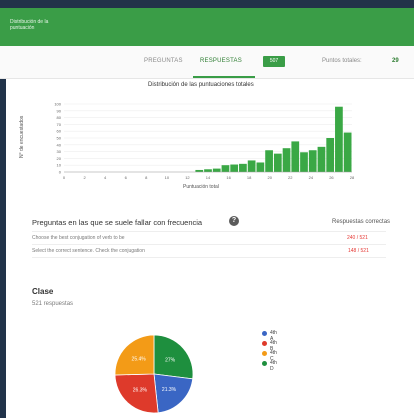  Describe the element at coordinates (352, 177) in the screenshot. I see `x-tick-label: 28` at that location.